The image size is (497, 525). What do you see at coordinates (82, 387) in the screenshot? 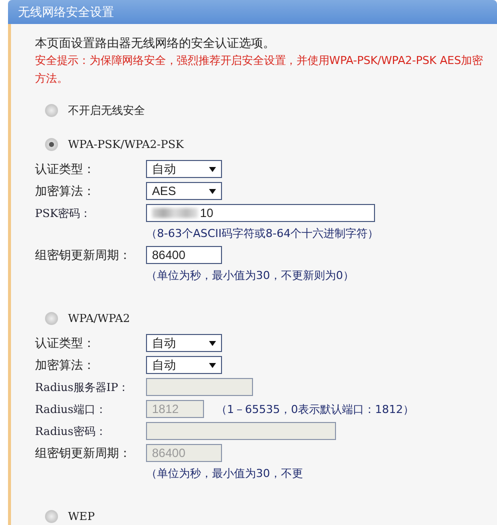
I see `field-label: Radius服务器IP：` at bounding box center [82, 387].